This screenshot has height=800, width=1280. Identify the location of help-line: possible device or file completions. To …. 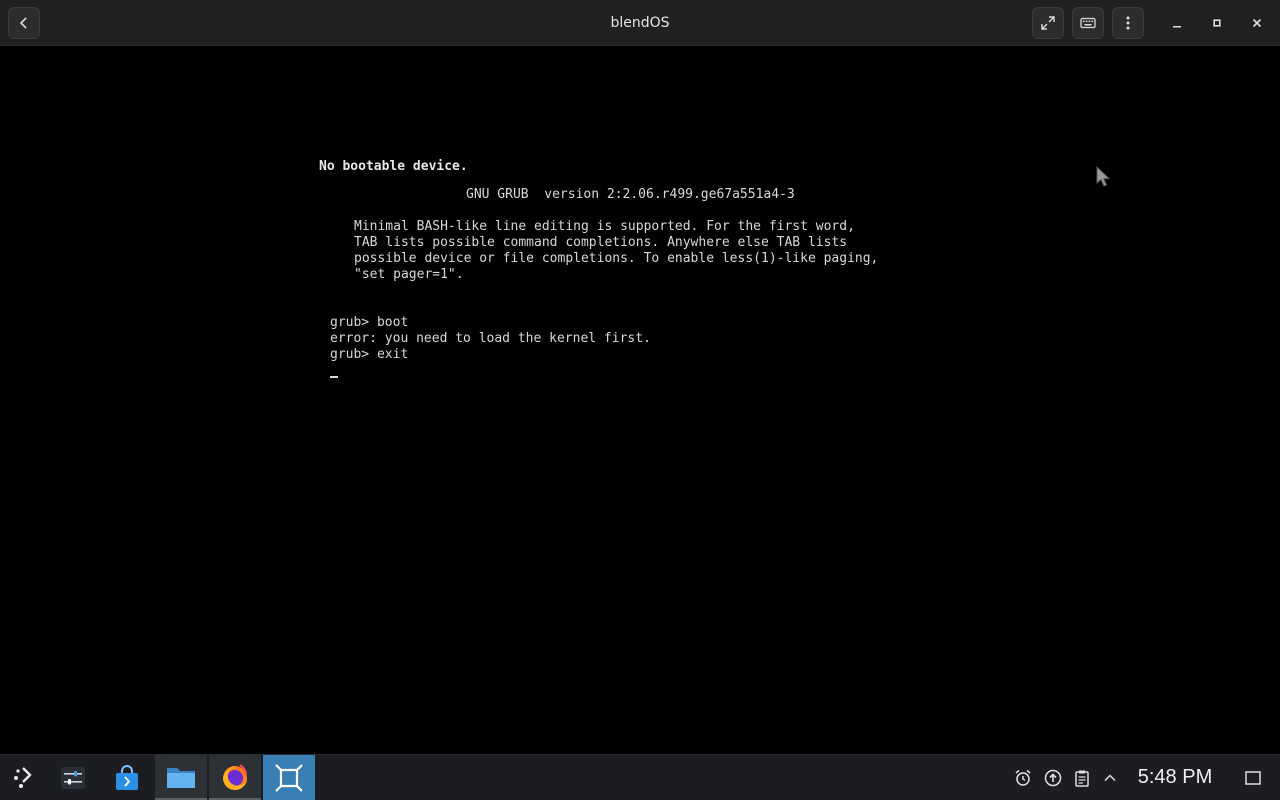
(616, 258).